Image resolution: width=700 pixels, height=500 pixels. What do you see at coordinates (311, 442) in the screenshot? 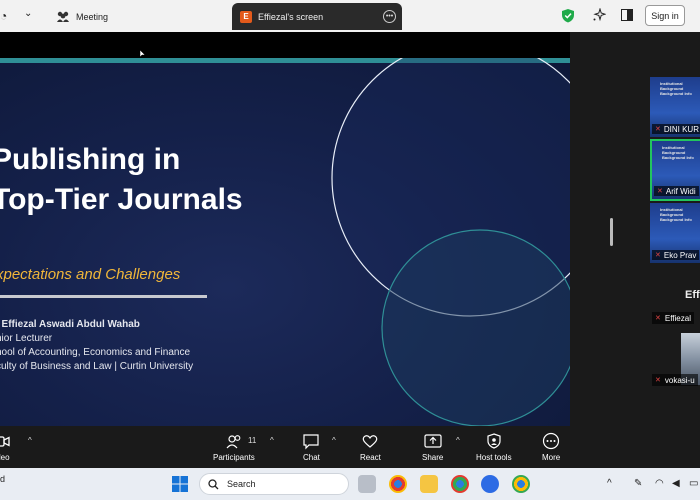
I see `chat-bubble-icon` at bounding box center [311, 442].